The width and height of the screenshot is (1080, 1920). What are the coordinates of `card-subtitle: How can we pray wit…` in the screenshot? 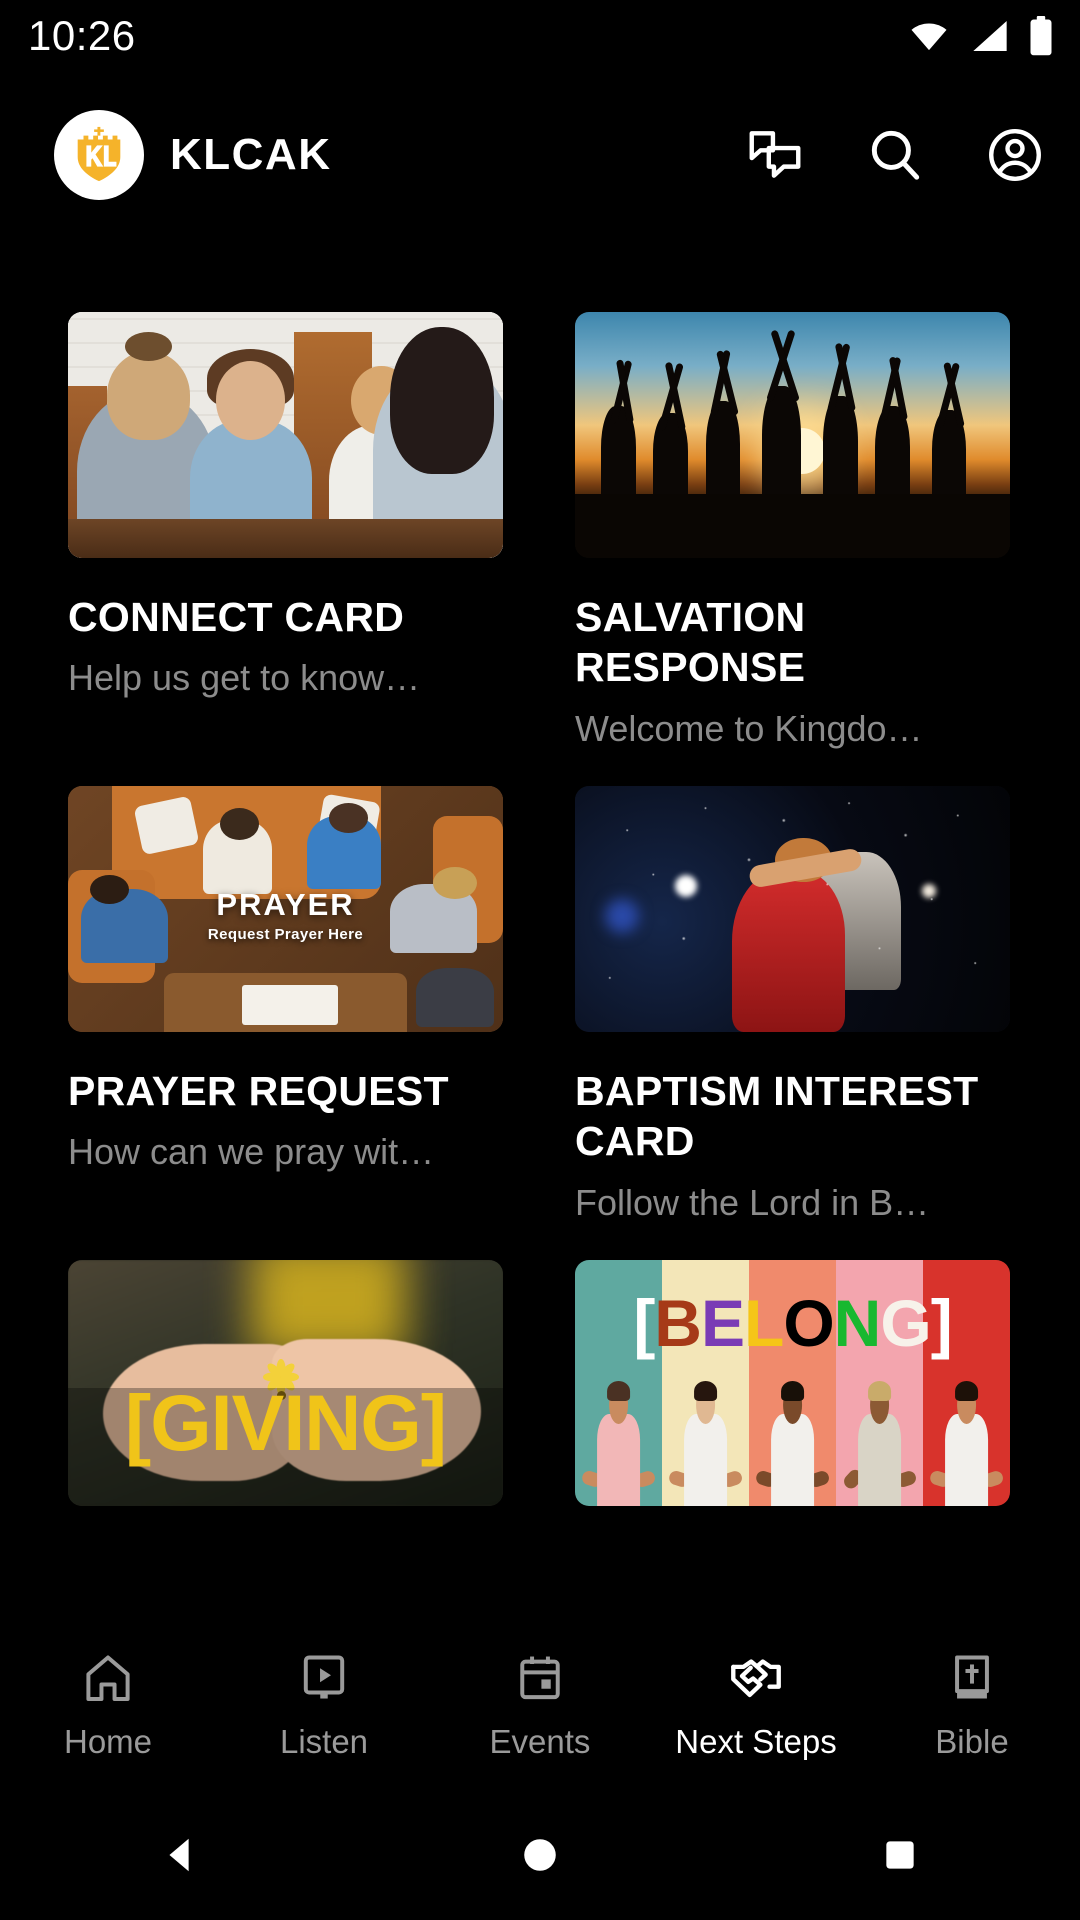 It's located at (251, 1152).